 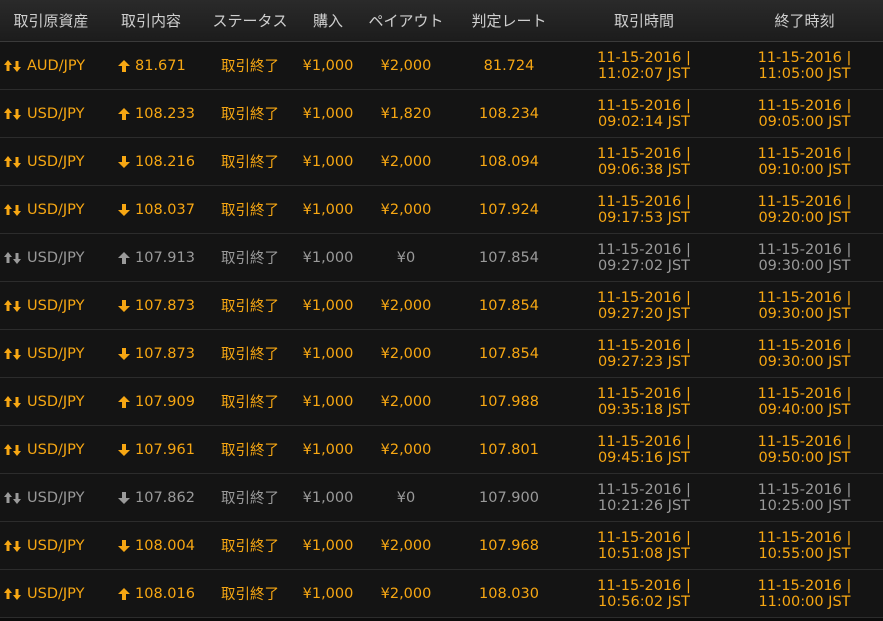 What do you see at coordinates (51, 65) in the screenshot?
I see `asset-cell: AUD/JPY` at bounding box center [51, 65].